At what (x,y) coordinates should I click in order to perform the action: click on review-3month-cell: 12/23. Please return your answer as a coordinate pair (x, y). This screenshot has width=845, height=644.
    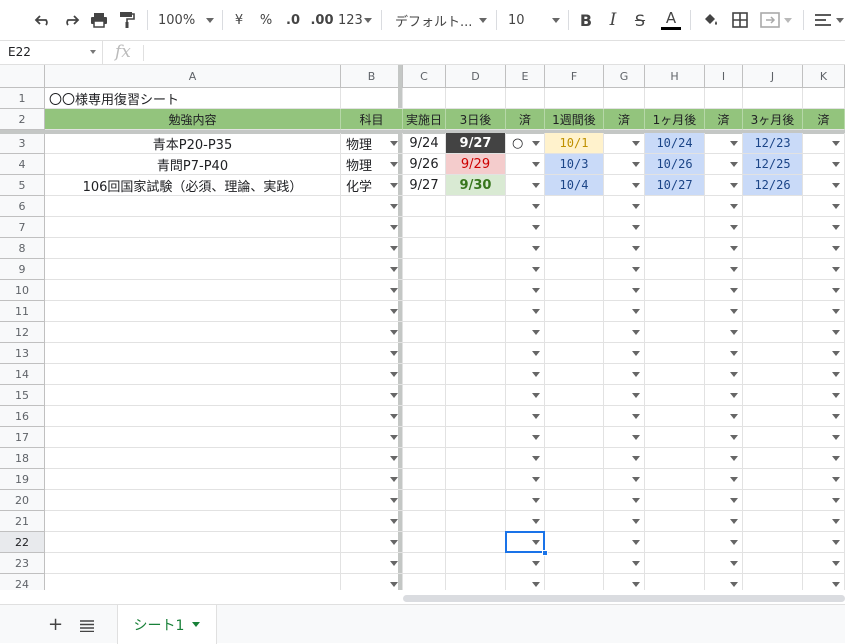
    Looking at the image, I should click on (773, 143).